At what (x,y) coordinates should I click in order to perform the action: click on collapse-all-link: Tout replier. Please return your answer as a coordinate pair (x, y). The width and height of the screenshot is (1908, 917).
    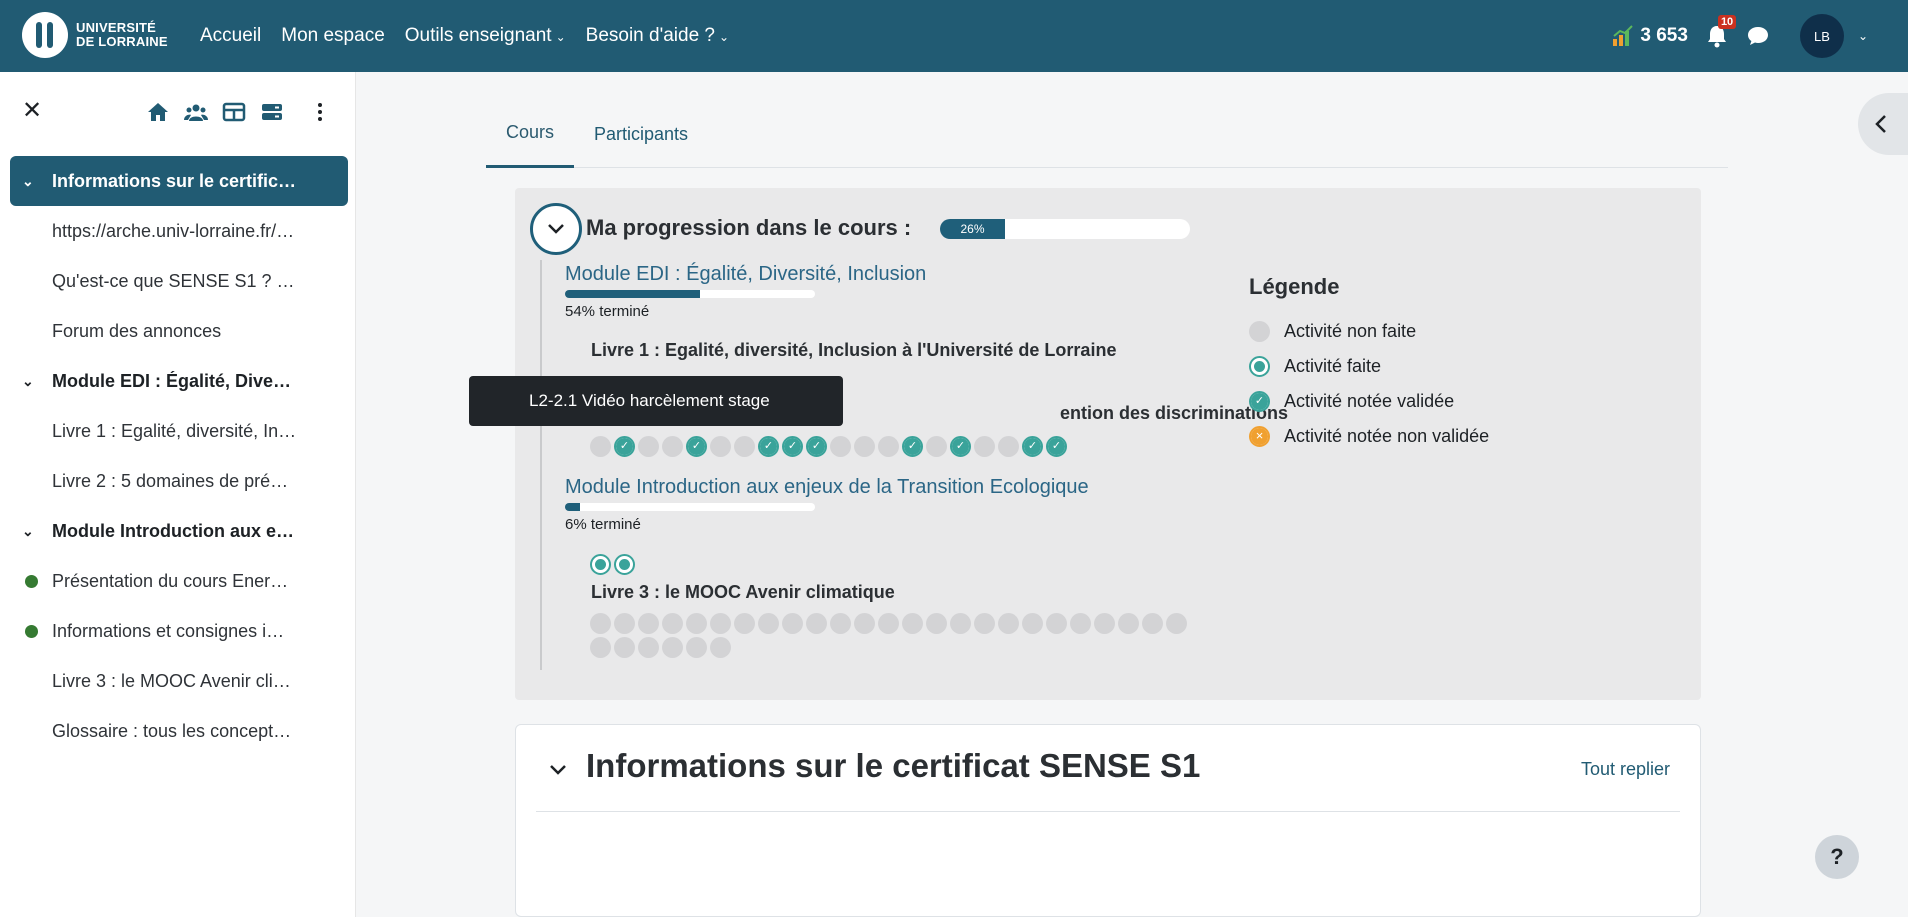
    Looking at the image, I should click on (1625, 769).